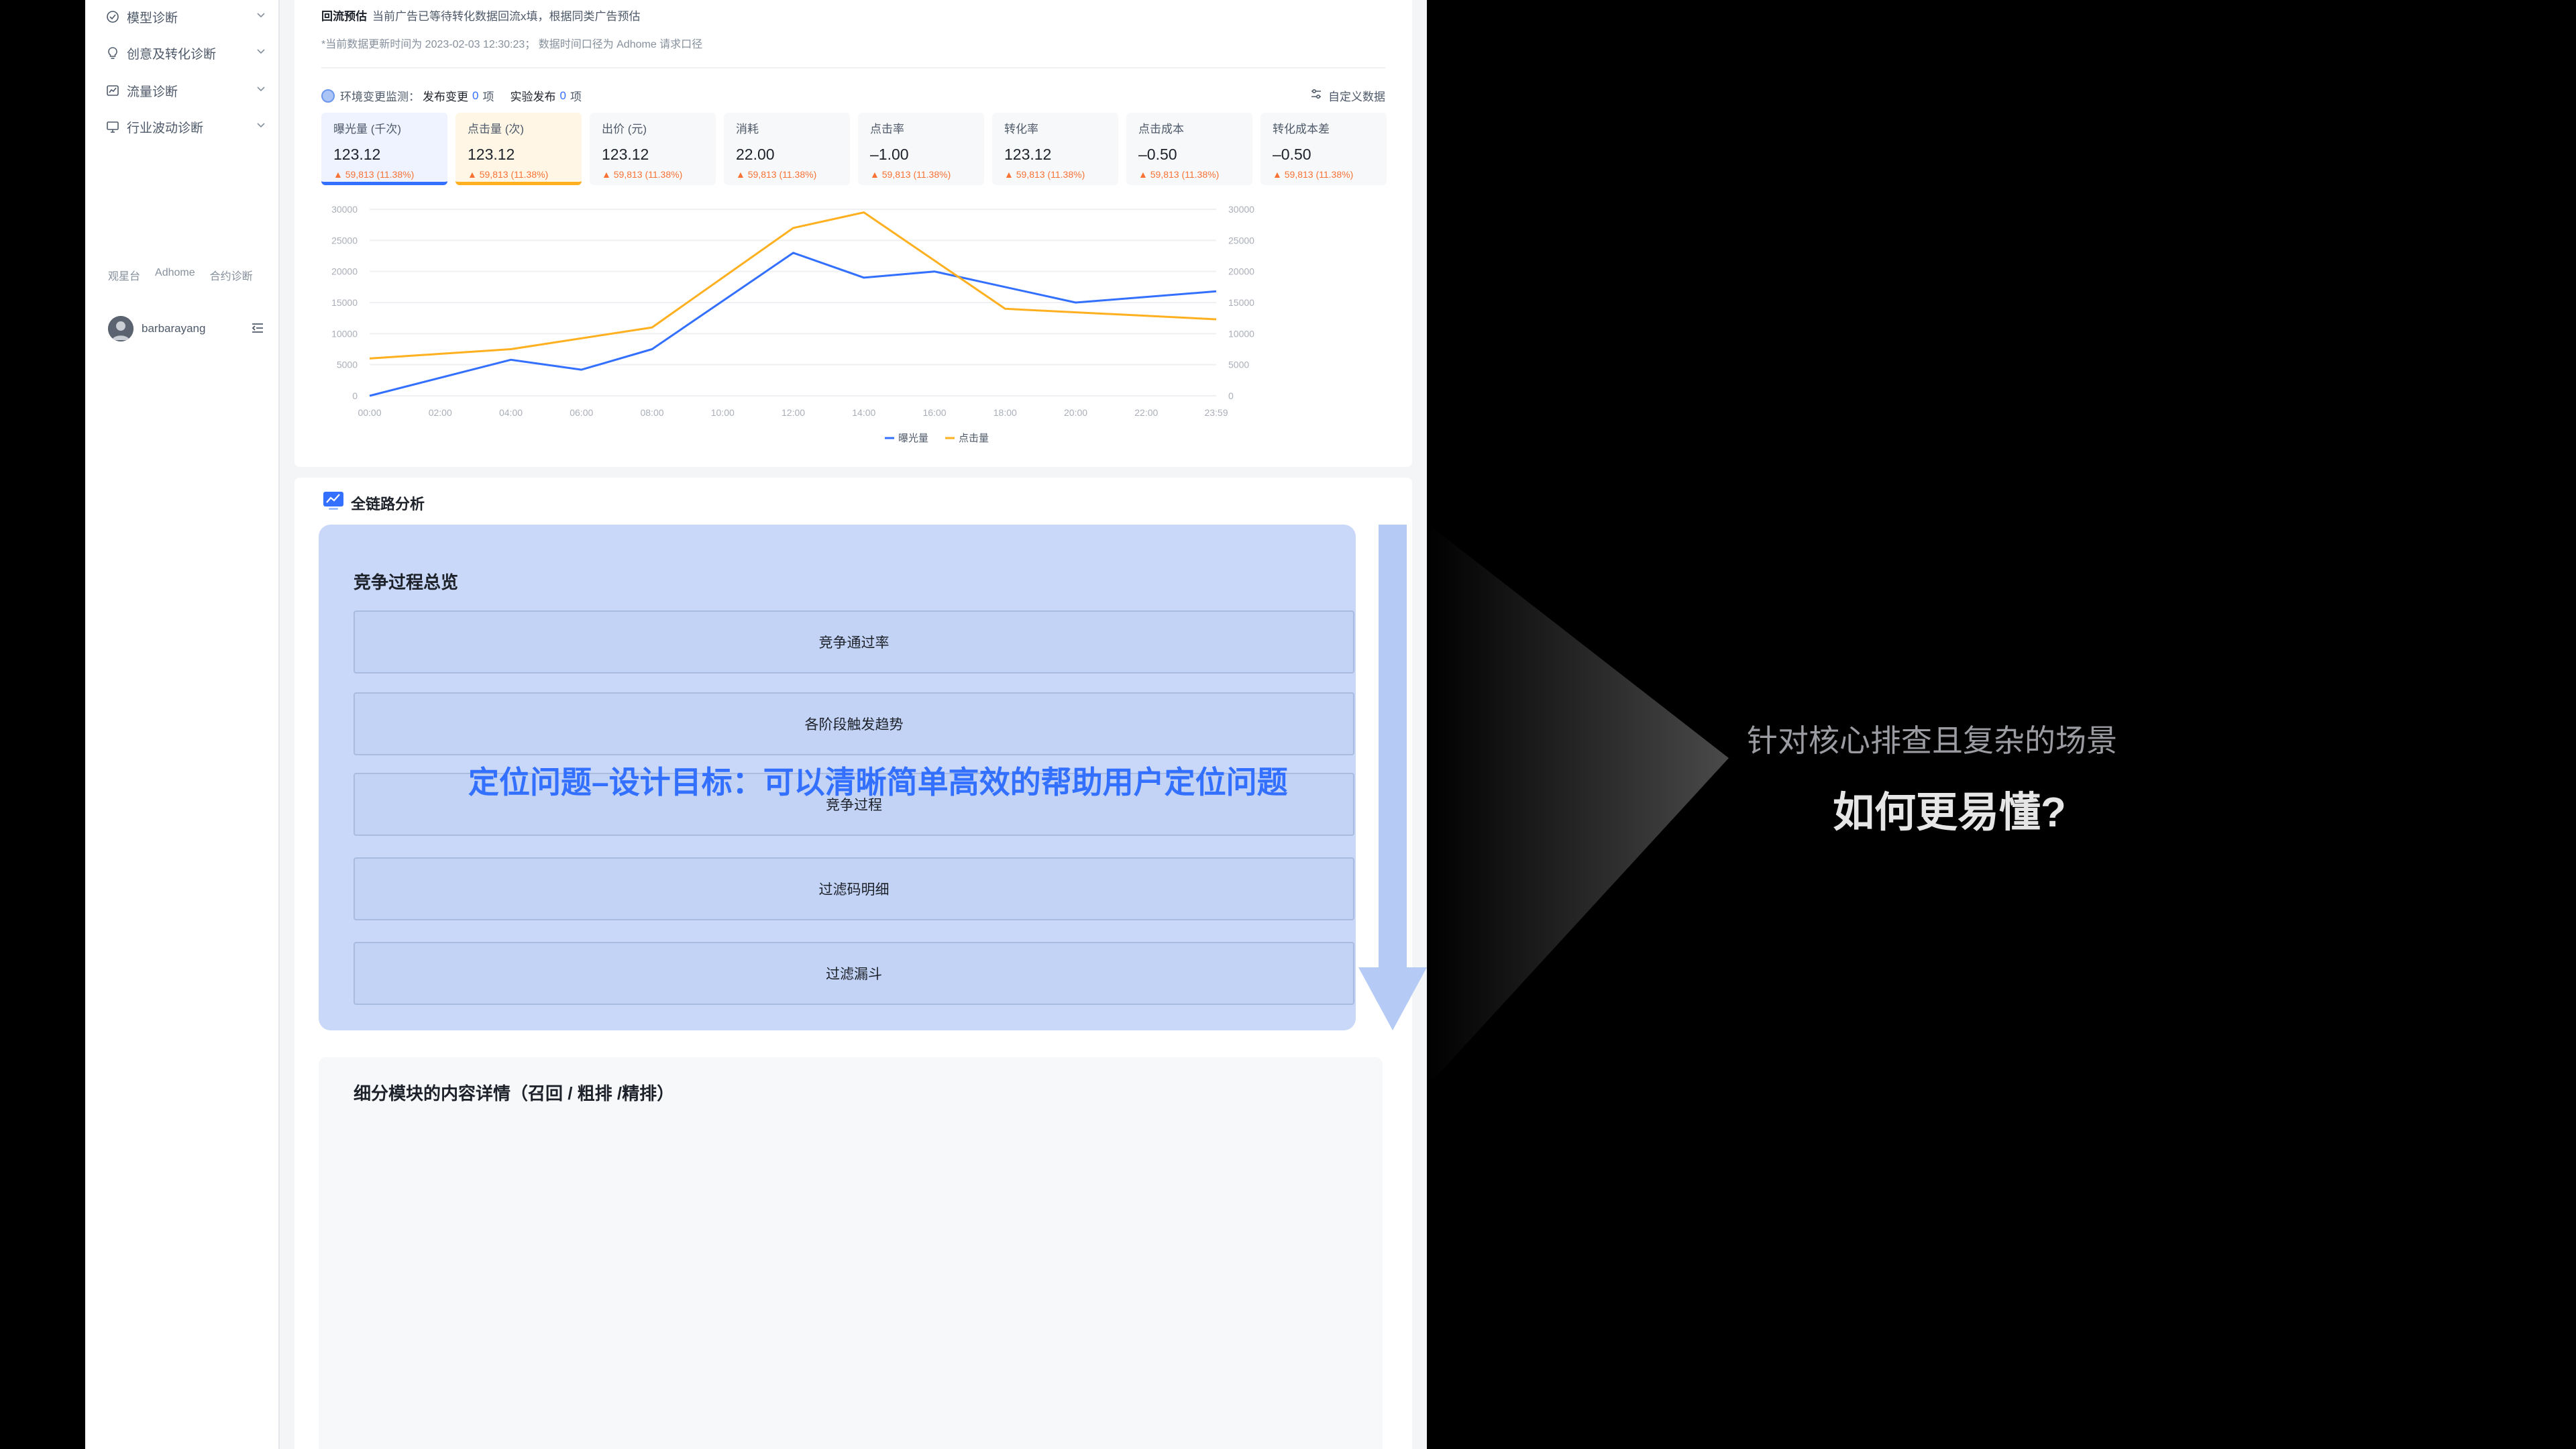 The width and height of the screenshot is (2576, 1449). What do you see at coordinates (185, 17) in the screenshot?
I see `sidebar-item-model-diagnosis: 模型诊断` at bounding box center [185, 17].